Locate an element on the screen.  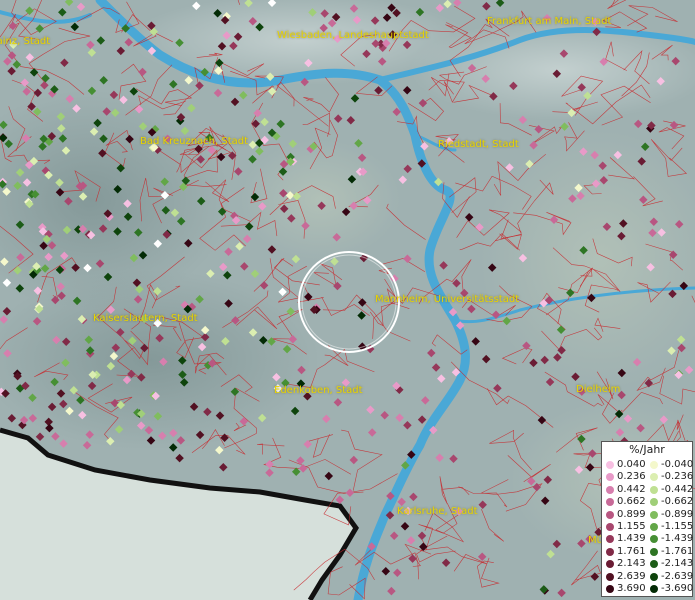
legend-value: 0.662 is located at coordinates (631, 502).